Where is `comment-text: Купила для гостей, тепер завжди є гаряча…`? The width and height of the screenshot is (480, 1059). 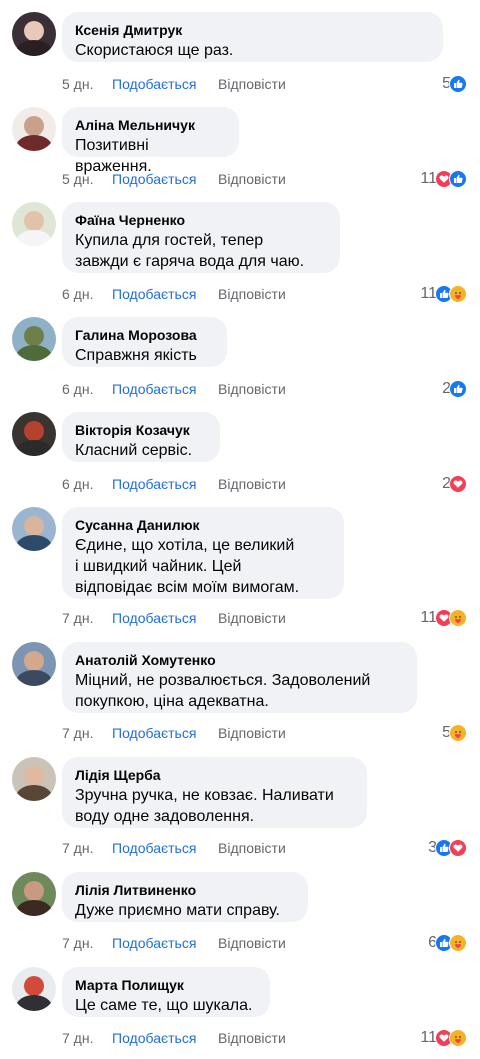
comment-text: Купила для гостей, тепер завжди є гаряча… is located at coordinates (190, 251).